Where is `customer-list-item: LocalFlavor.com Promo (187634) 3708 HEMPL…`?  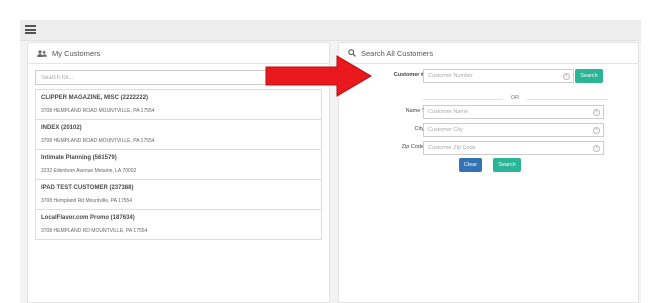
customer-list-item: LocalFlavor.com Promo (187634) 3708 HEMPL… is located at coordinates (178, 224).